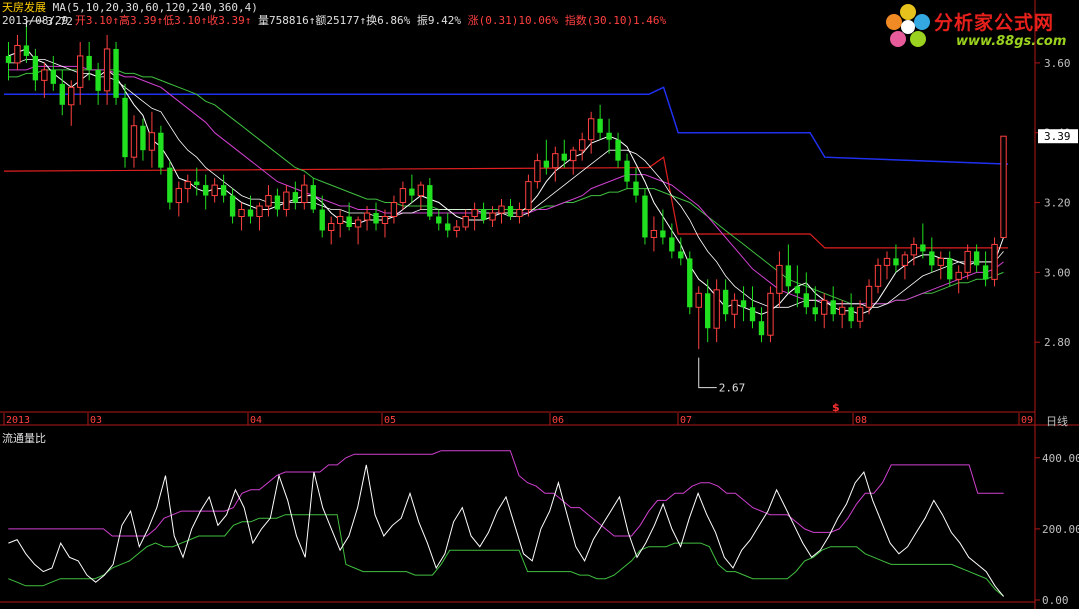  Describe the element at coordinates (341, 20) in the screenshot. I see `amount: 额25177↑` at that location.